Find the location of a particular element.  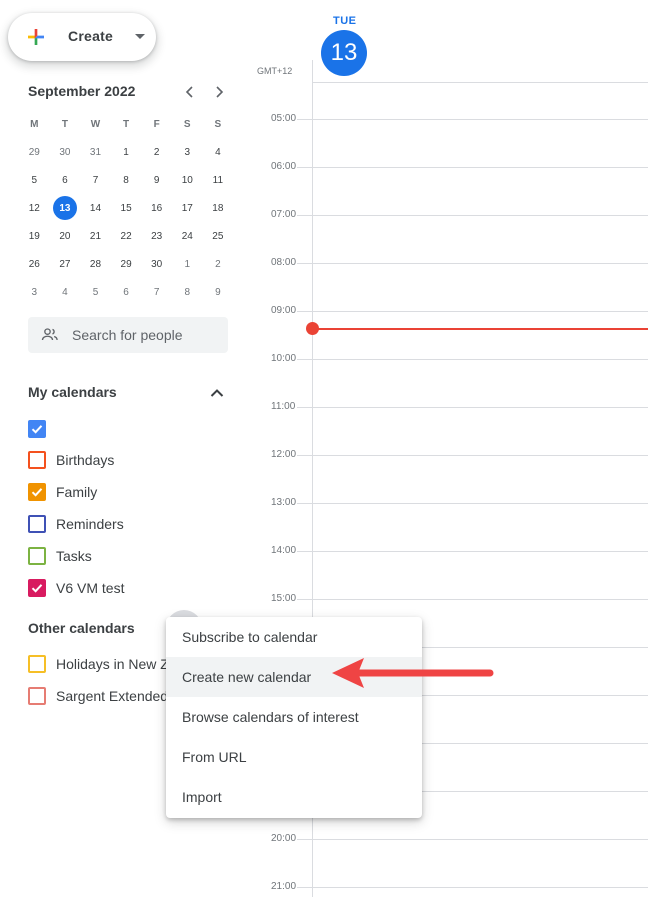

calendar-name: Tasks is located at coordinates (74, 556).